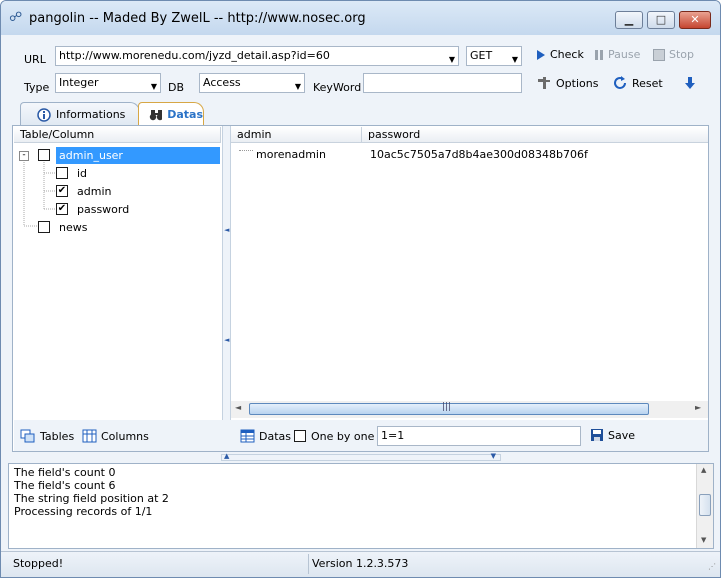  I want to click on columns-label: Columns, so click(125, 436).